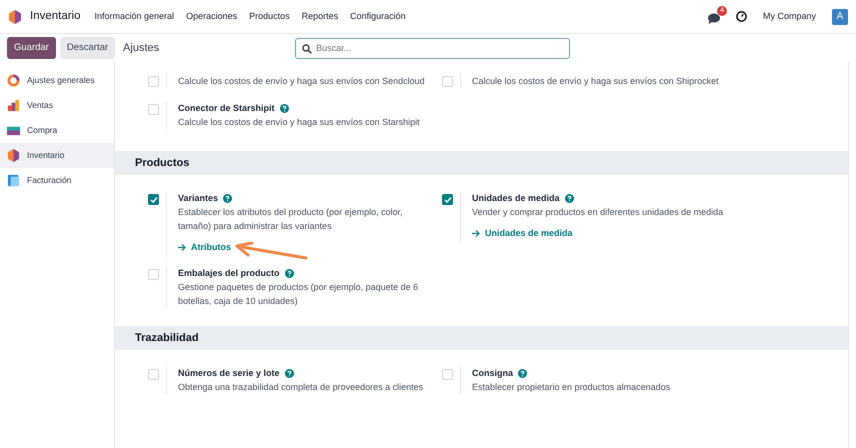  I want to click on setting-title: Consigna, so click(493, 373).